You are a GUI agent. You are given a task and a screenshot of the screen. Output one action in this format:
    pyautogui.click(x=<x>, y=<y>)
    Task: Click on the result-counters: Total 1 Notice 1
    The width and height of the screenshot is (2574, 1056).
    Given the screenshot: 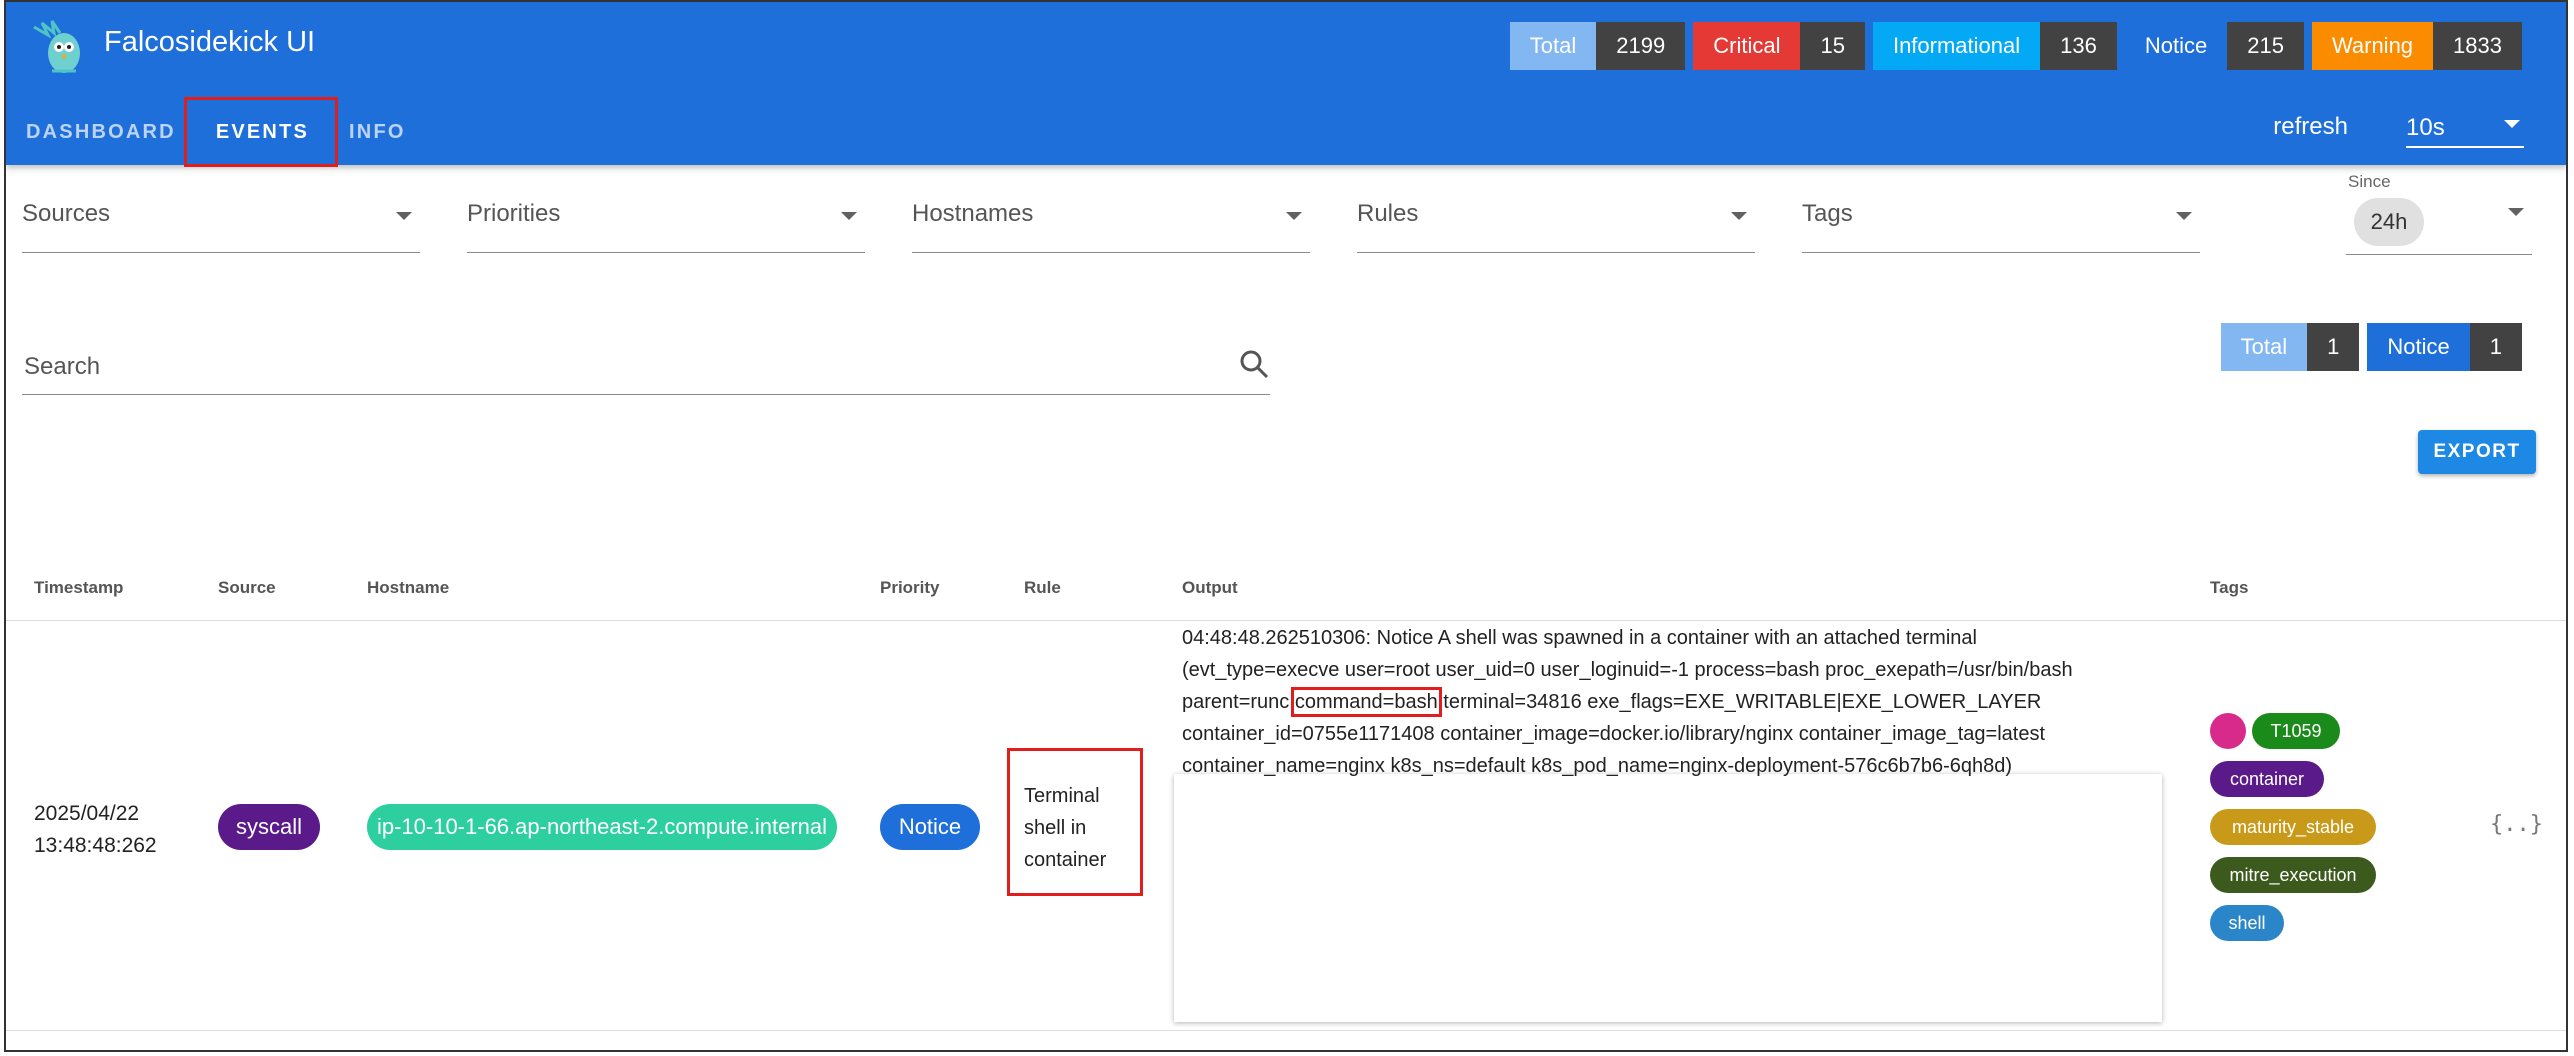 What is the action you would take?
    pyautogui.click(x=2367, y=347)
    